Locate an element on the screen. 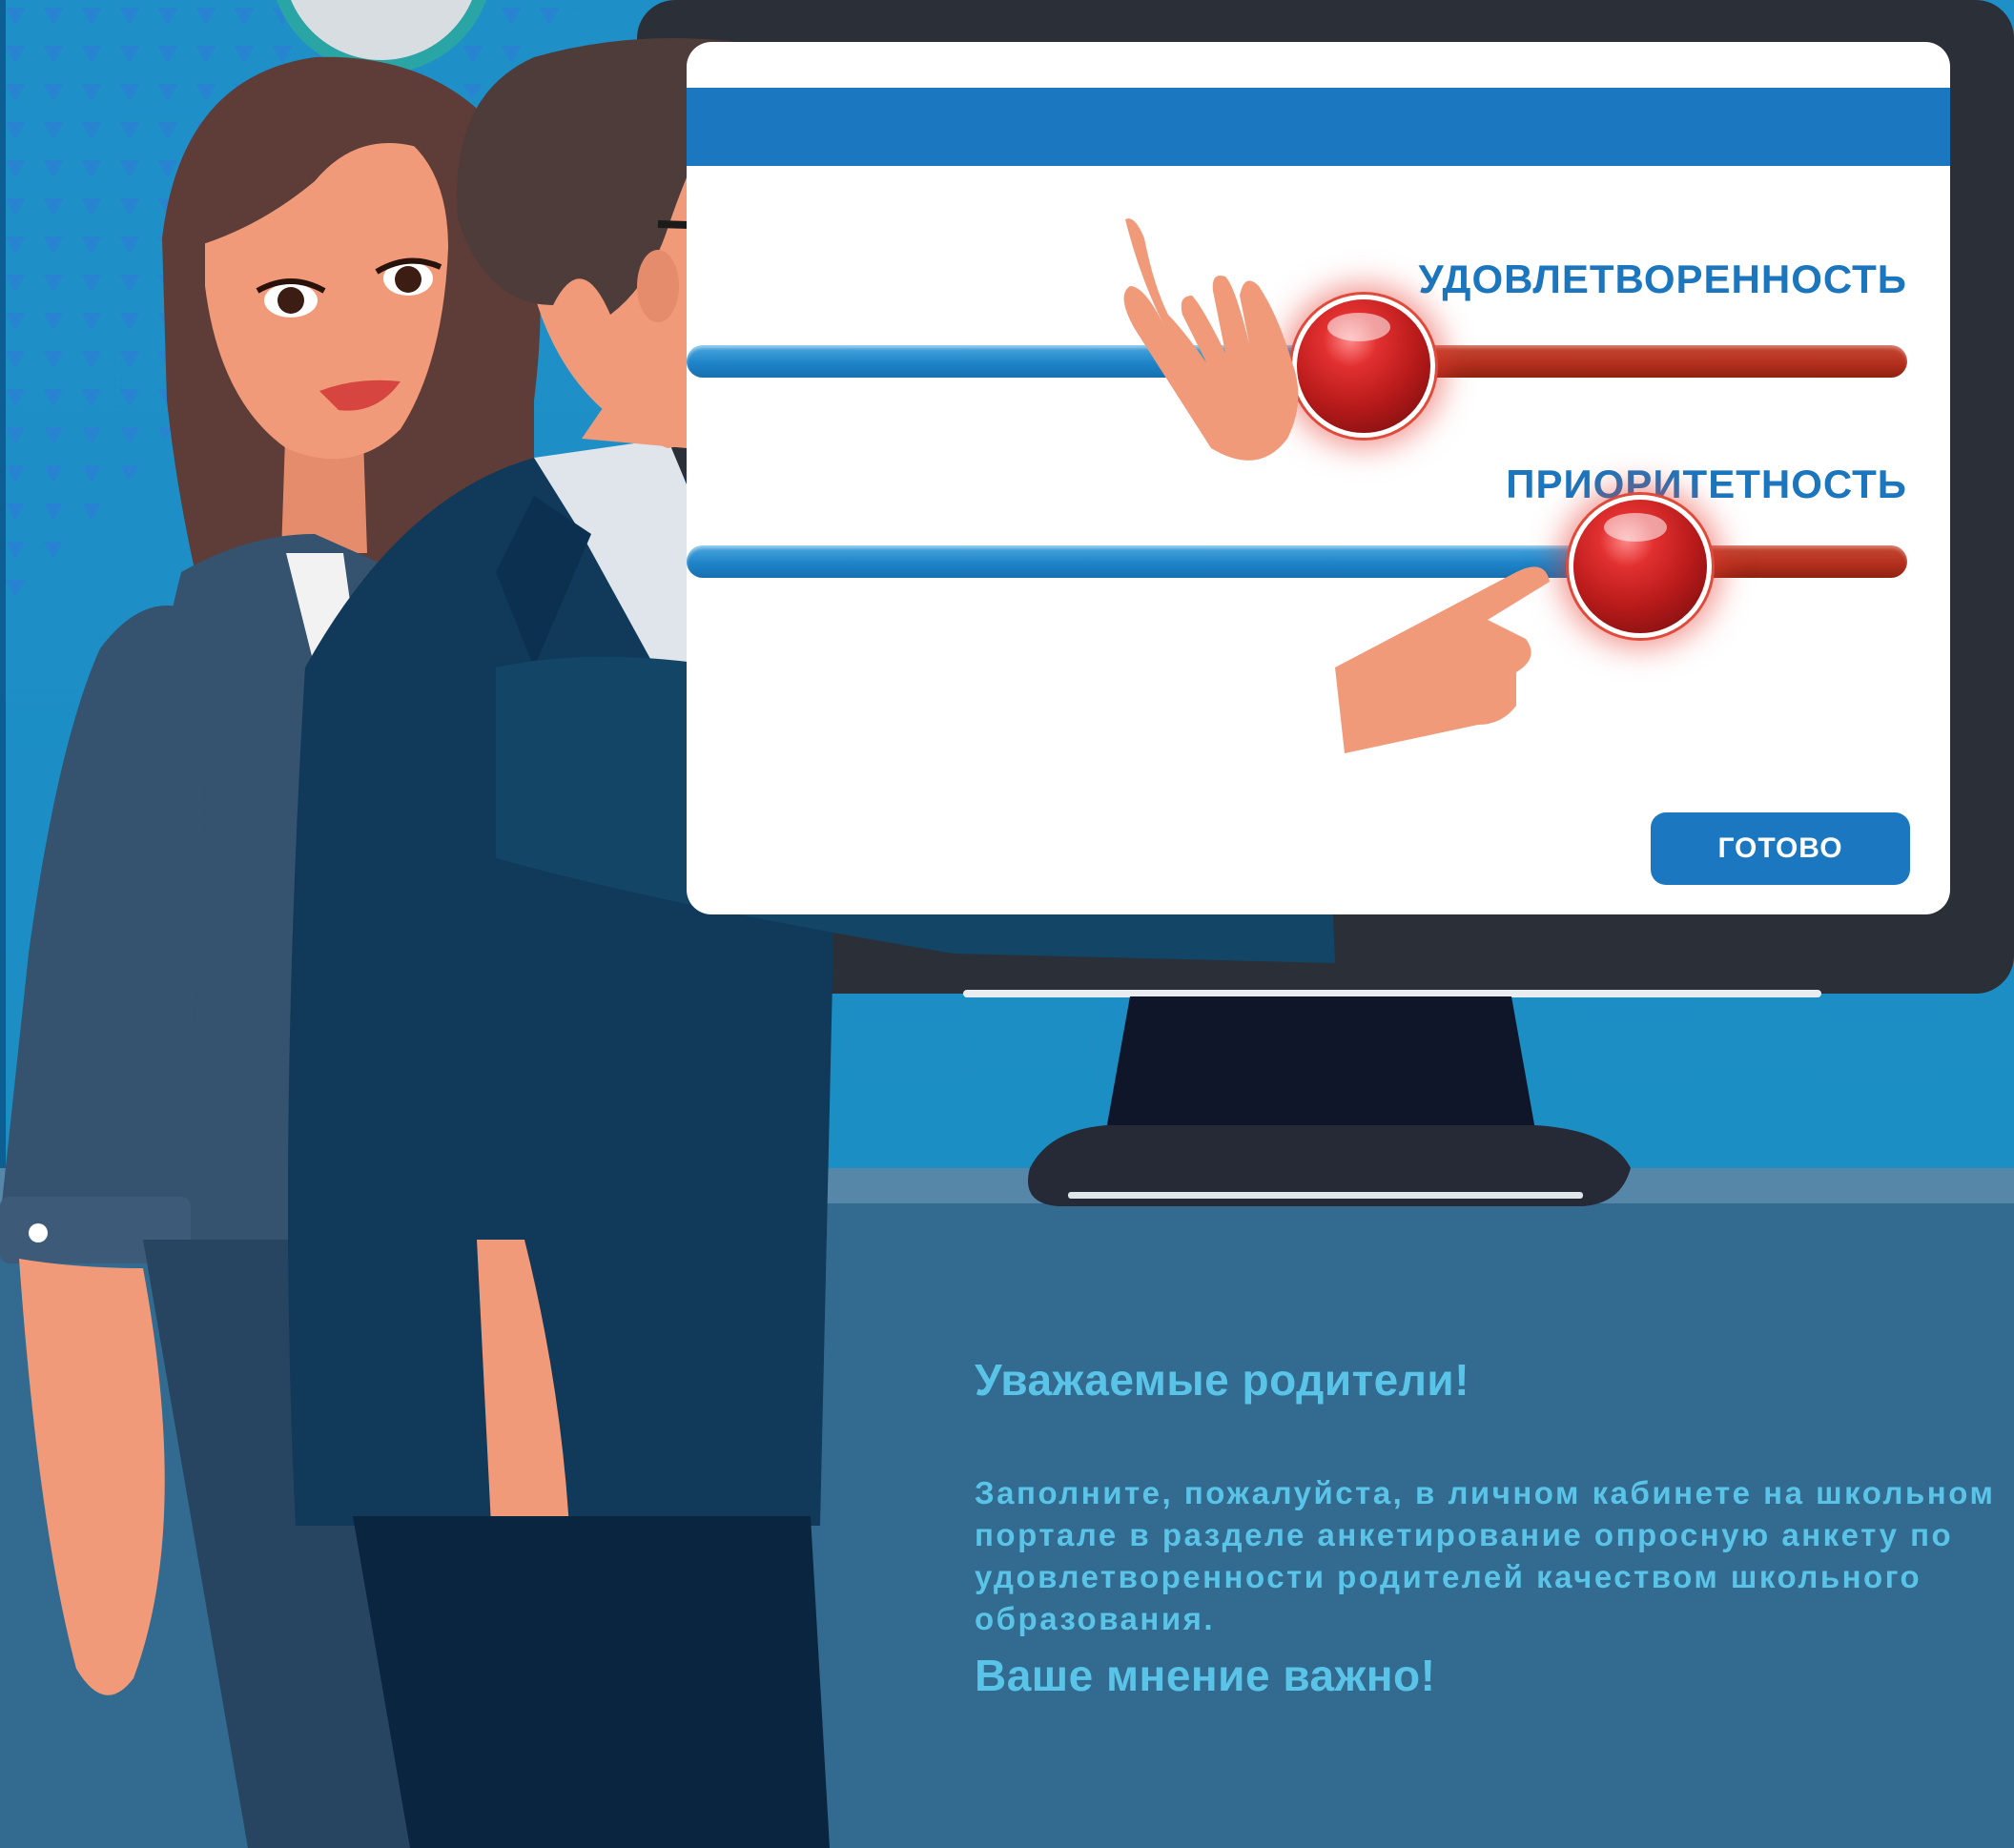 Image resolution: width=2014 pixels, height=1848 pixels. slider-label-priority: ПРИОРИТЕТНОСТЬ is located at coordinates (1706, 484).